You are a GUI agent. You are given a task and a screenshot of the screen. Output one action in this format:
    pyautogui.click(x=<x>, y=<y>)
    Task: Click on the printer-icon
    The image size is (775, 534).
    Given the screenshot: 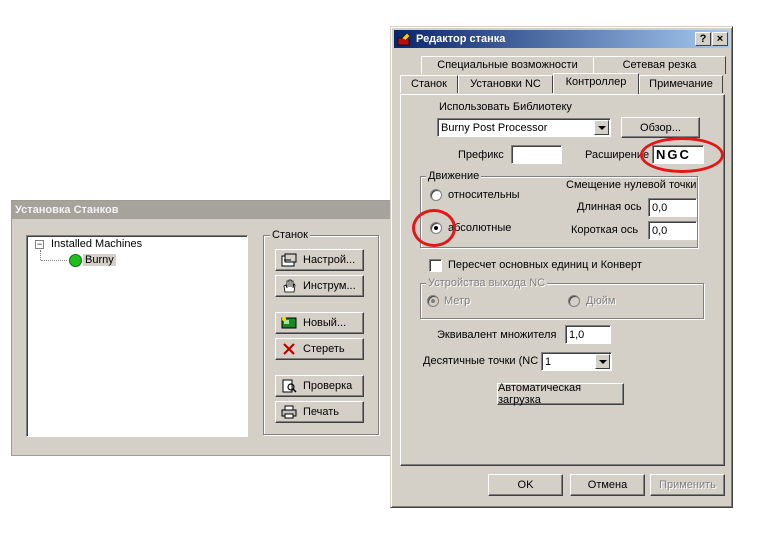 What is the action you would take?
    pyautogui.click(x=289, y=412)
    